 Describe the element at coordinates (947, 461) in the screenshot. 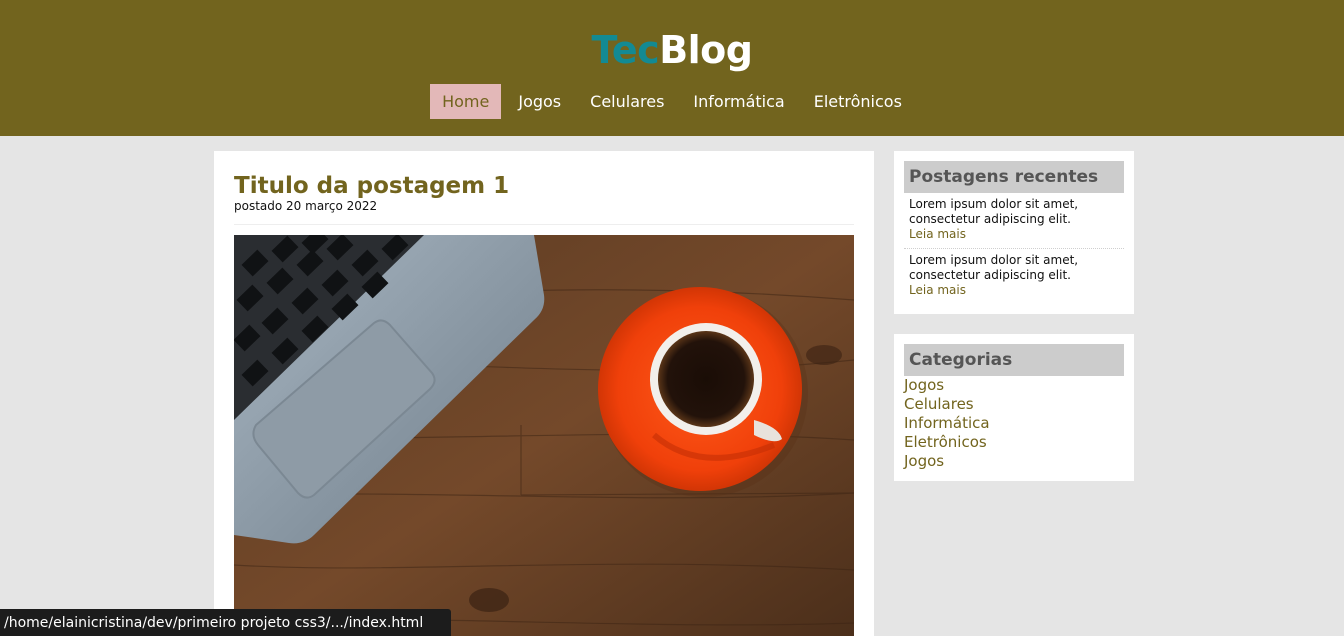

I see `category-item-jogos-2: Jogos` at that location.